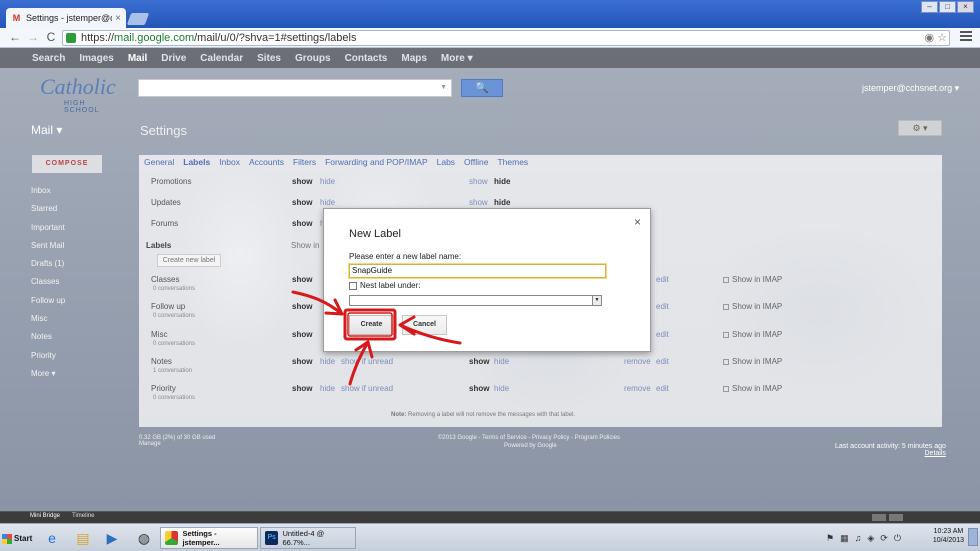  Describe the element at coordinates (67, 164) in the screenshot. I see `compose-button: COMPOSE` at that location.